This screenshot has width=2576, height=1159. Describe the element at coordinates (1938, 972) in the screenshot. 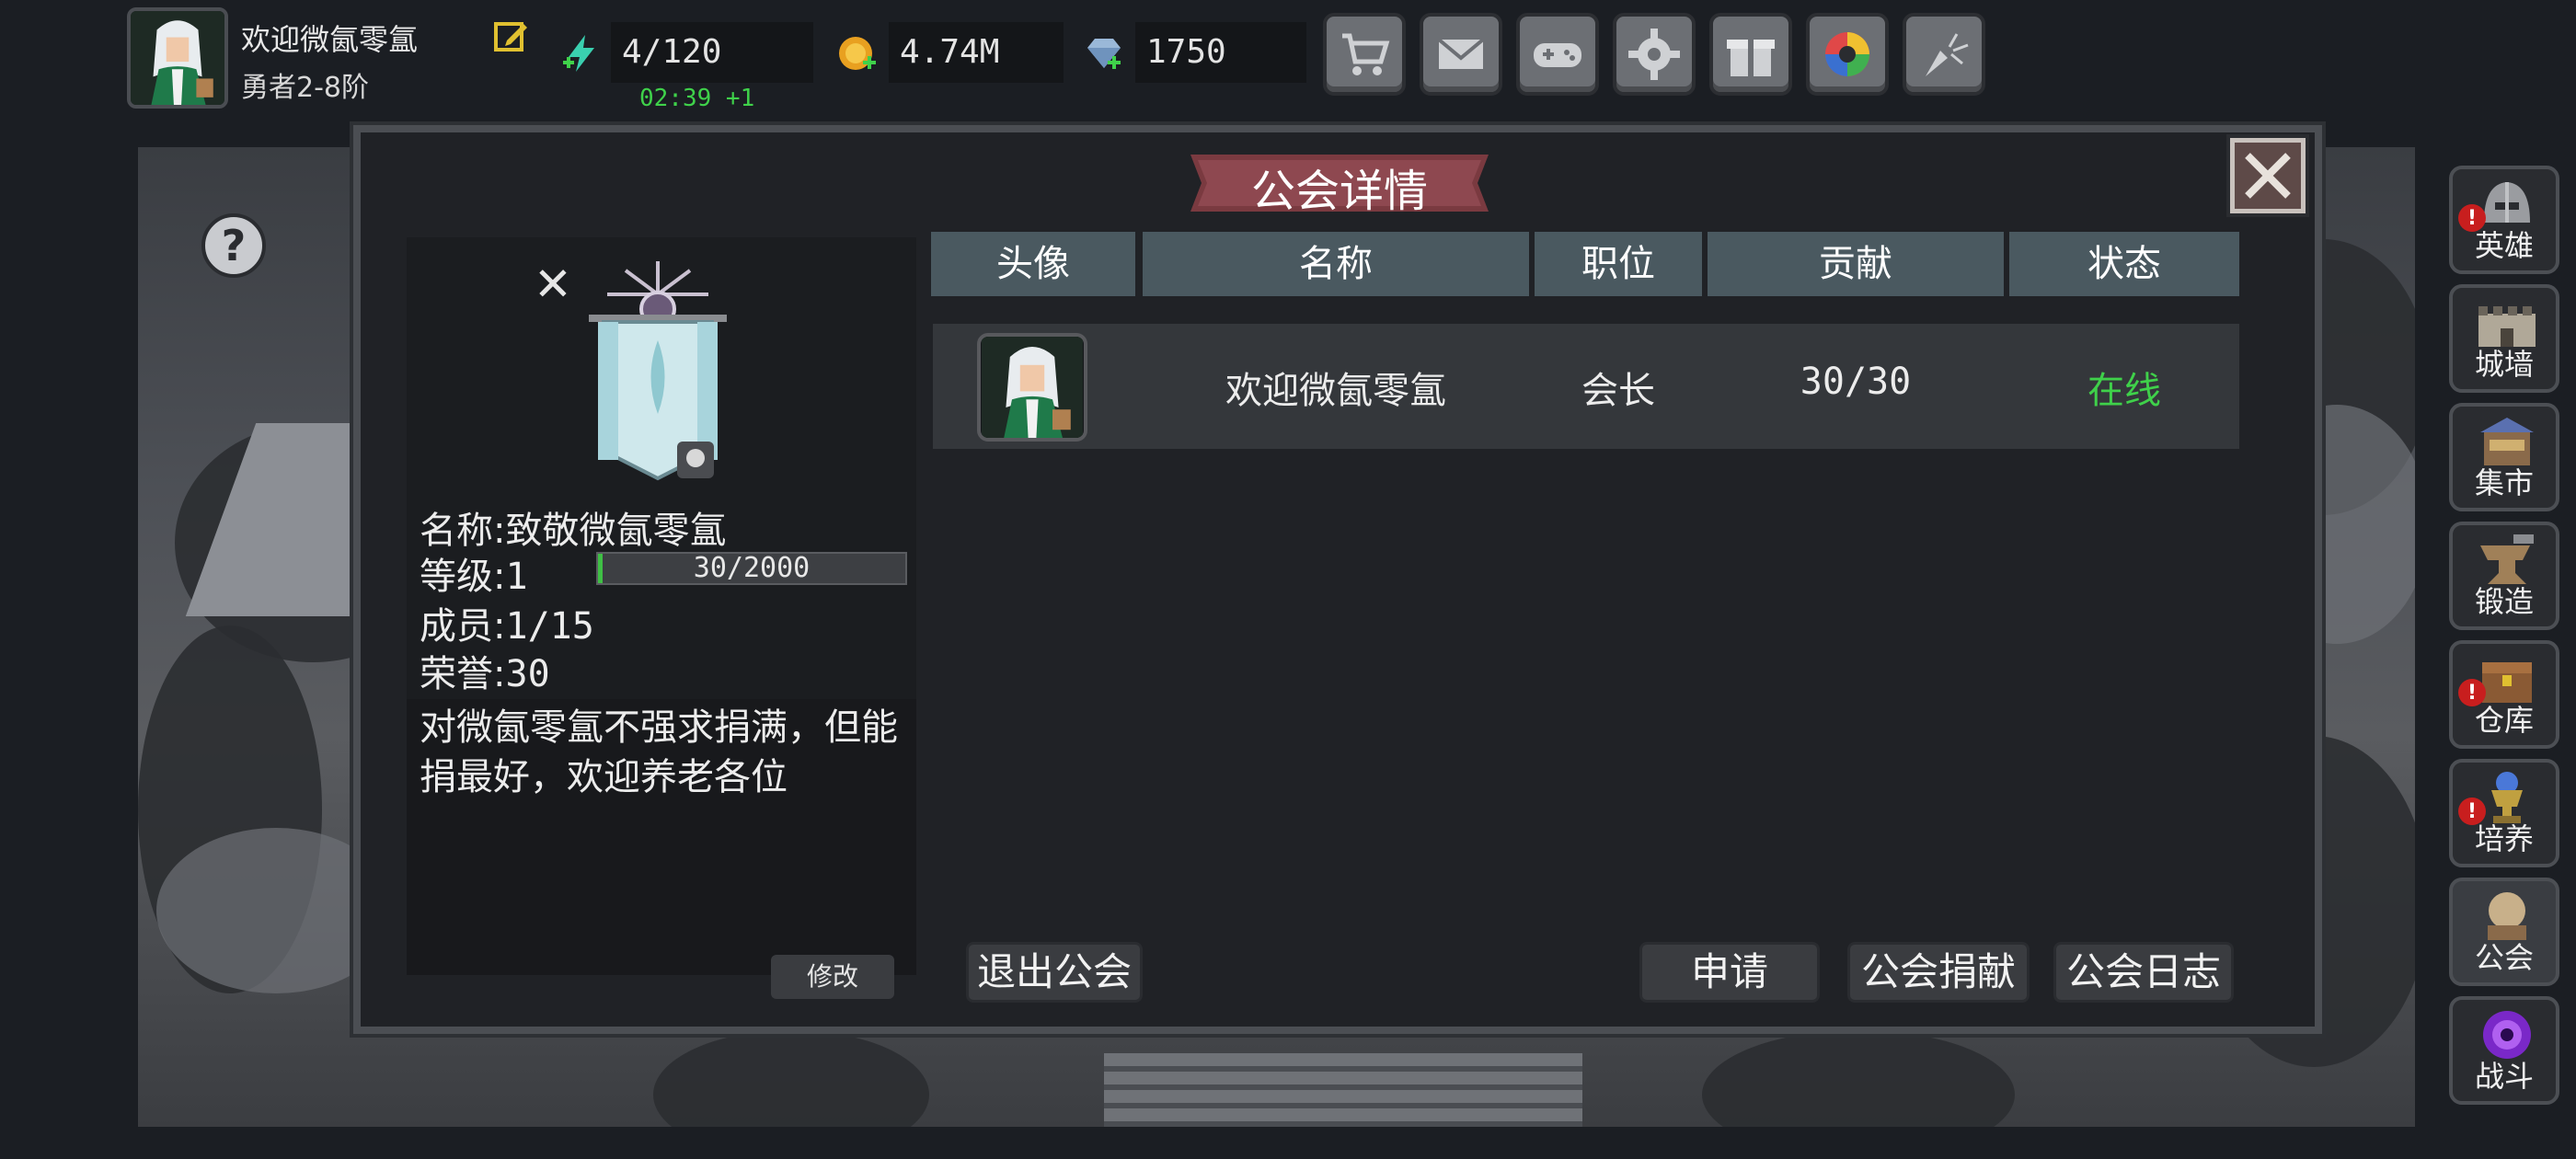

I see `guild-donate-button: 公会捐献` at that location.